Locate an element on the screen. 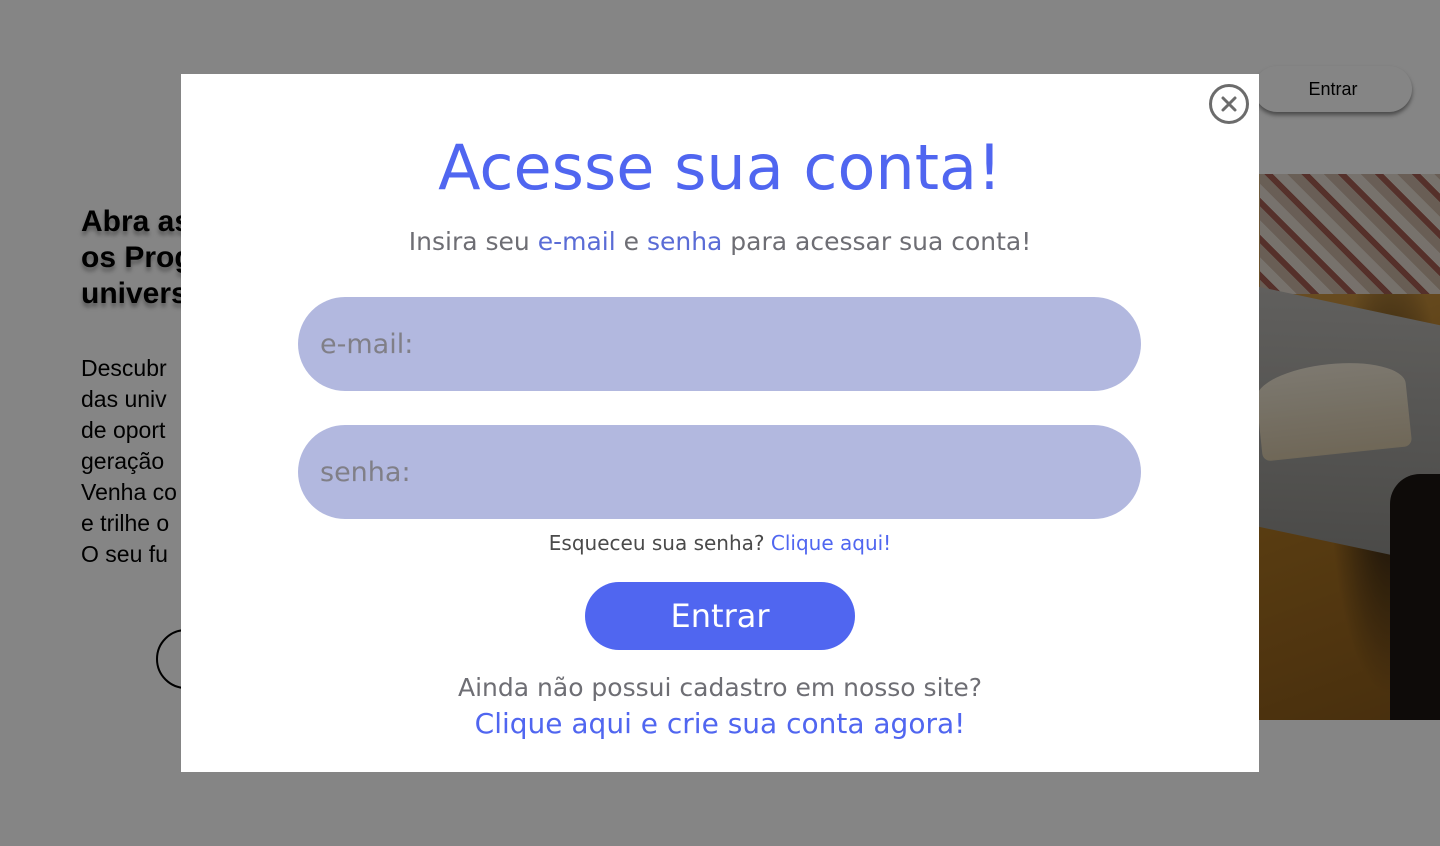 The height and width of the screenshot is (846, 1440). subtitle-prefix: Insira seu is located at coordinates (473, 241).